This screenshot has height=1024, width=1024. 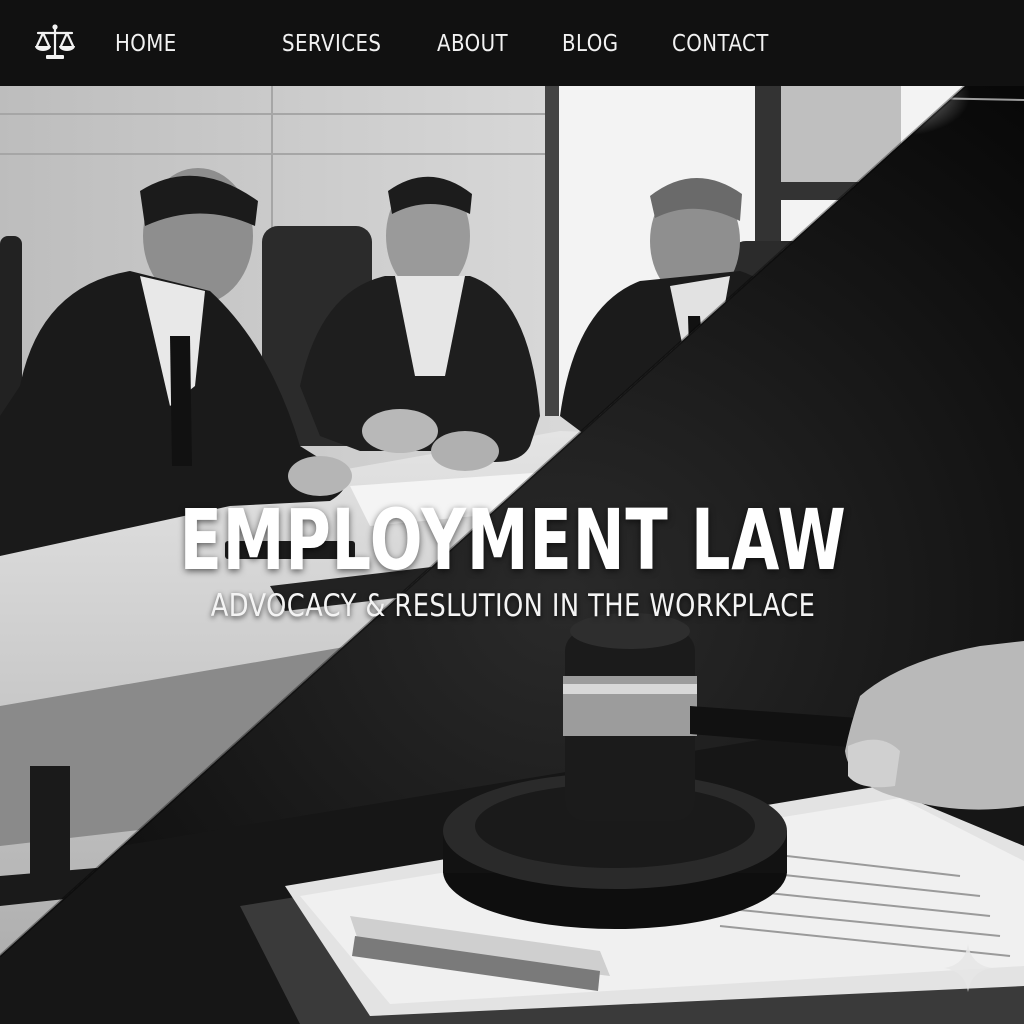 What do you see at coordinates (146, 44) in the screenshot?
I see `nav-home: HOME` at bounding box center [146, 44].